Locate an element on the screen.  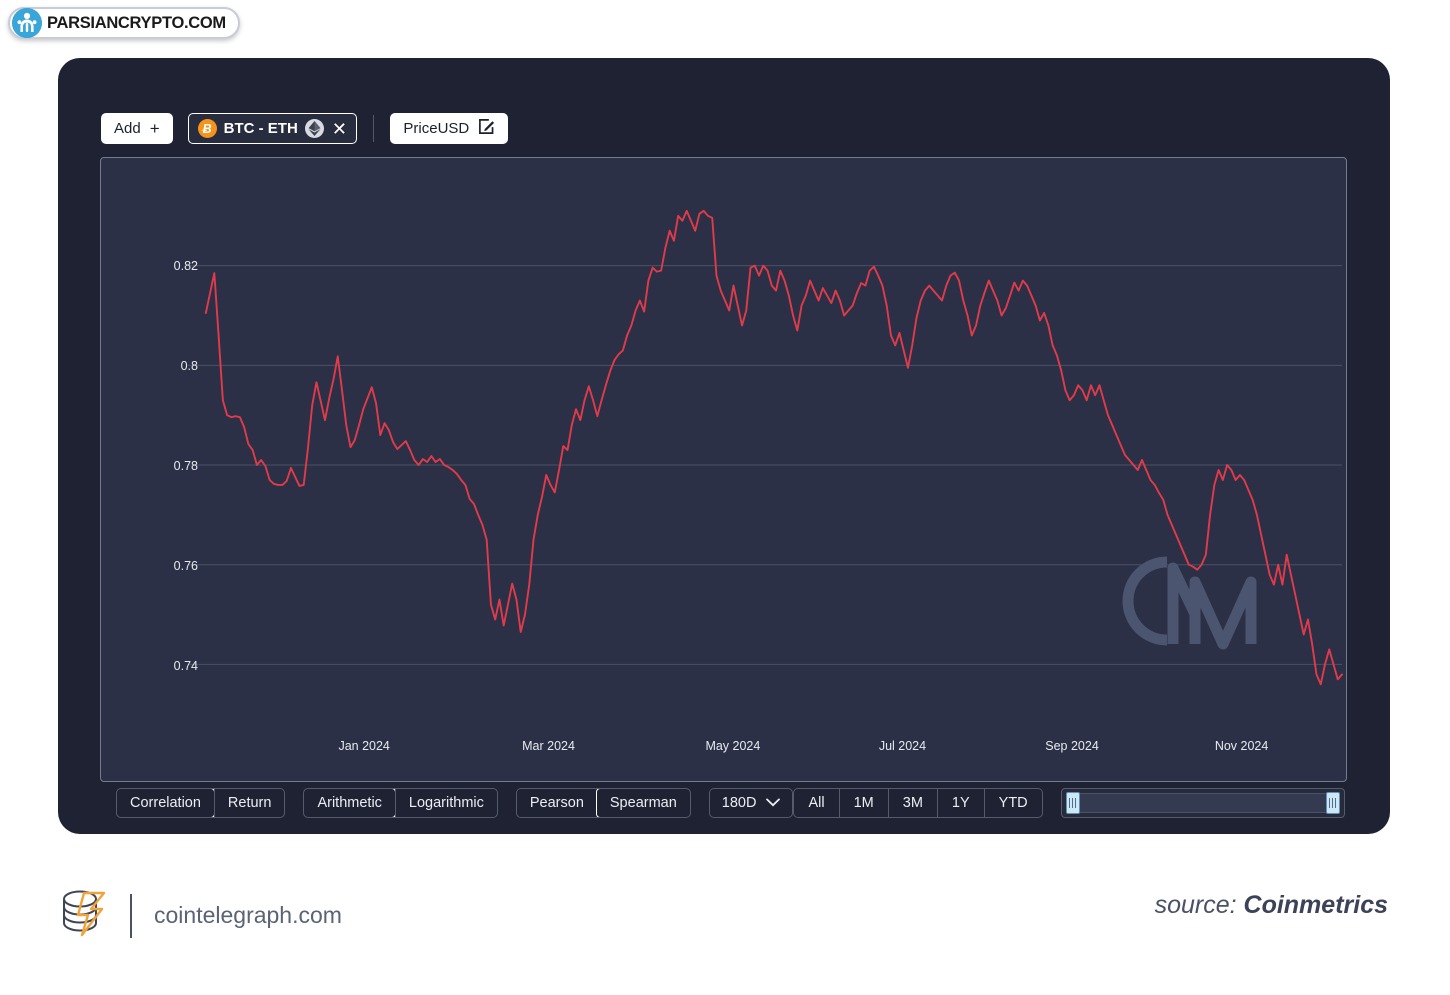
asset-pair-chip: Ƀ BTC - ETH ✕ is located at coordinates (272, 128).